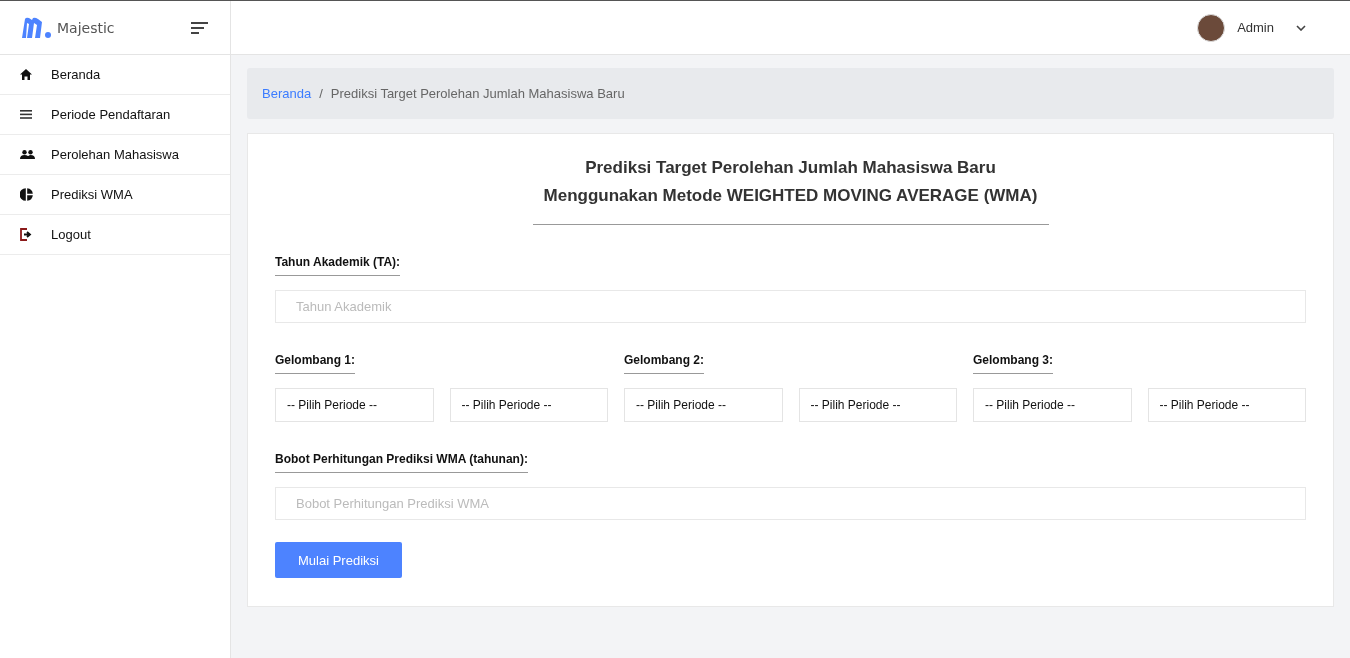  What do you see at coordinates (1013, 363) in the screenshot?
I see `field-label: Gelombang 3:` at bounding box center [1013, 363].